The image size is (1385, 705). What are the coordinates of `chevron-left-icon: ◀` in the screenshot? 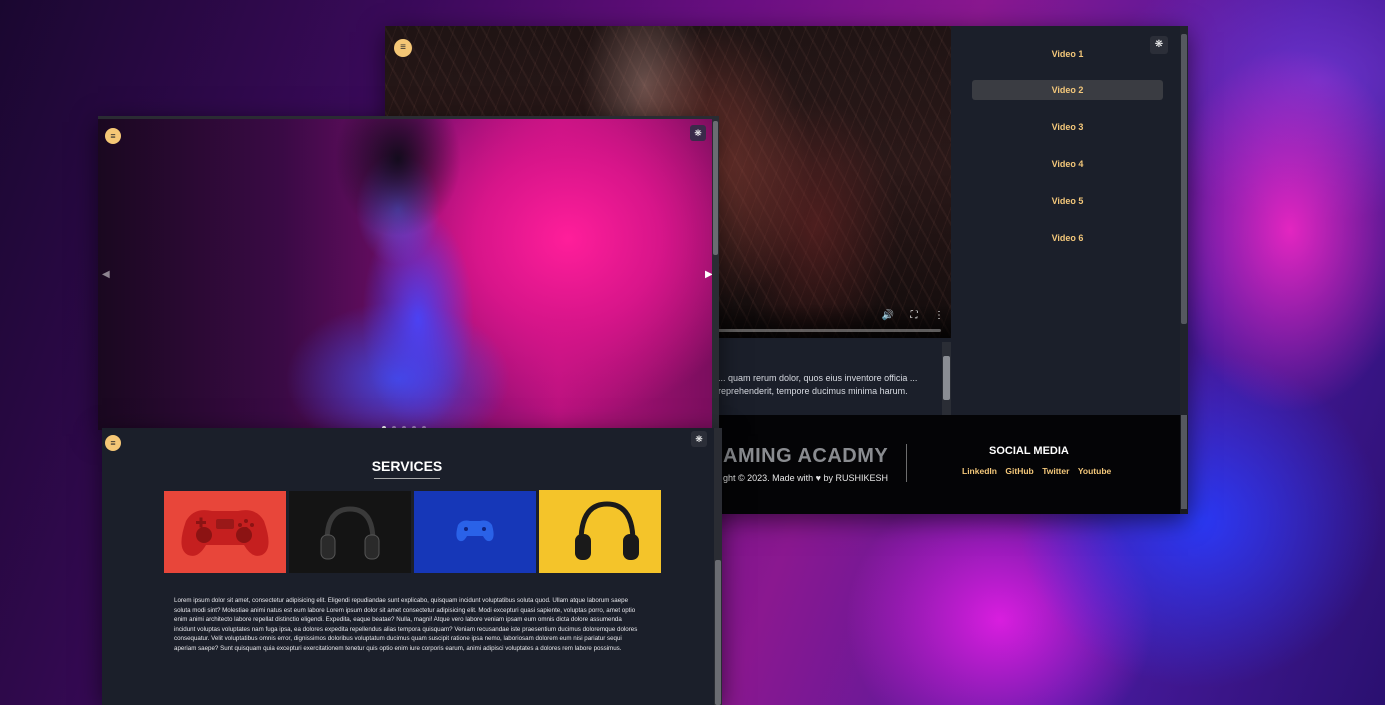 It's located at (106, 274).